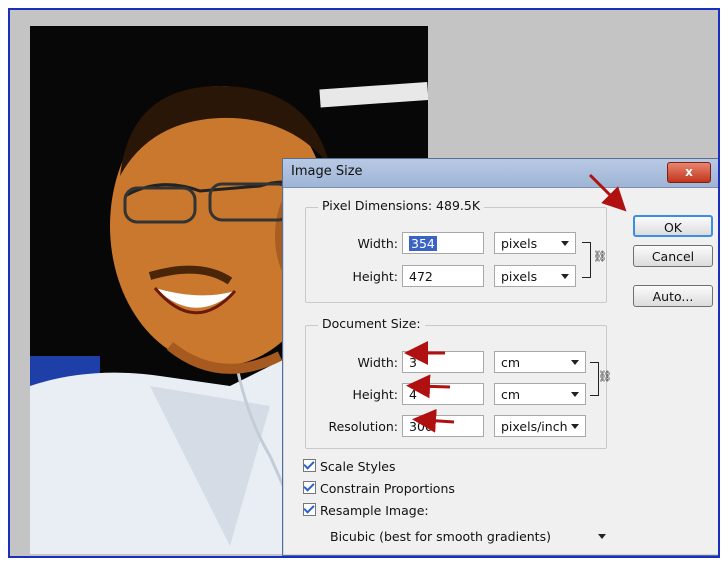 The image size is (724, 562). I want to click on height-arrow-icon, so click(428, 386).